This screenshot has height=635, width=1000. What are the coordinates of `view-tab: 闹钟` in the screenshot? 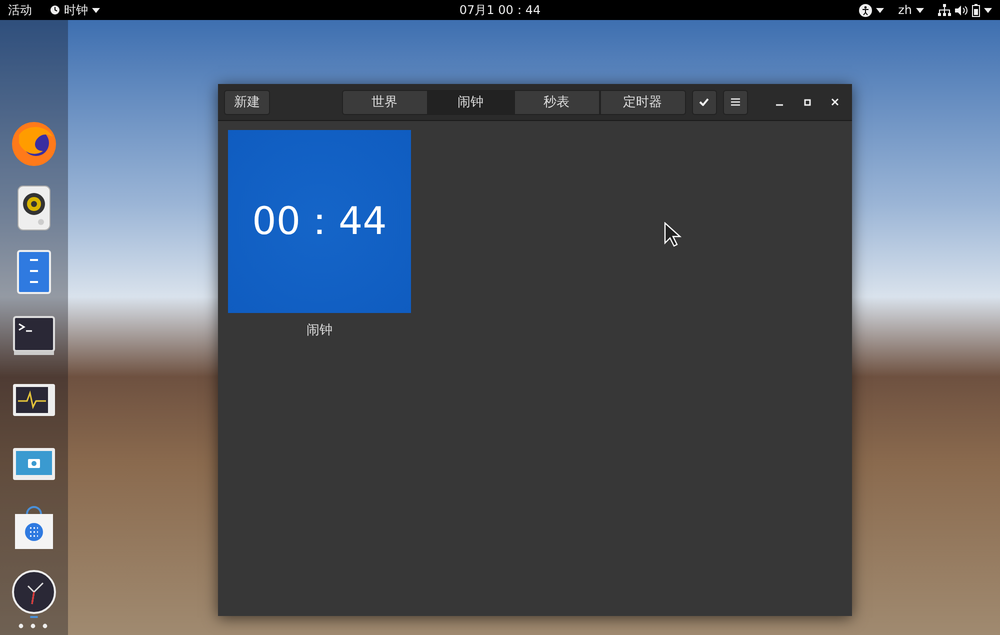 It's located at (471, 102).